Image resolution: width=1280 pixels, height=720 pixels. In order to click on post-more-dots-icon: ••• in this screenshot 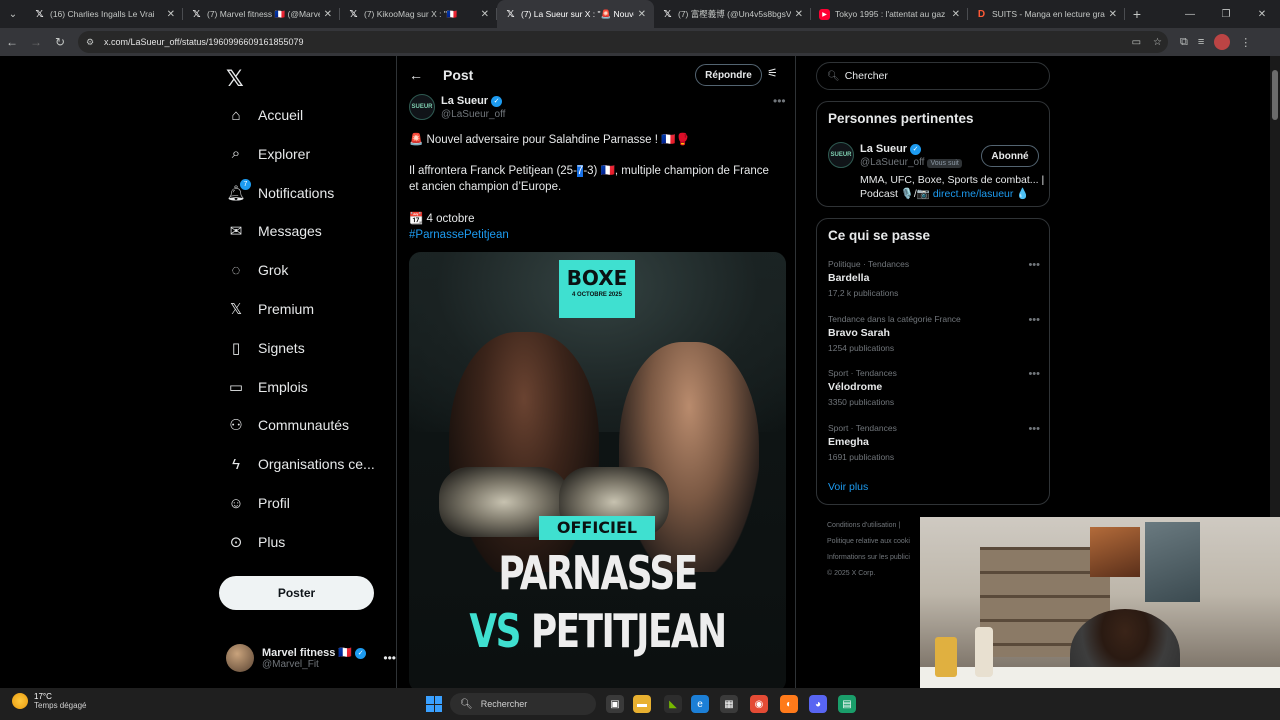, I will do `click(779, 101)`.